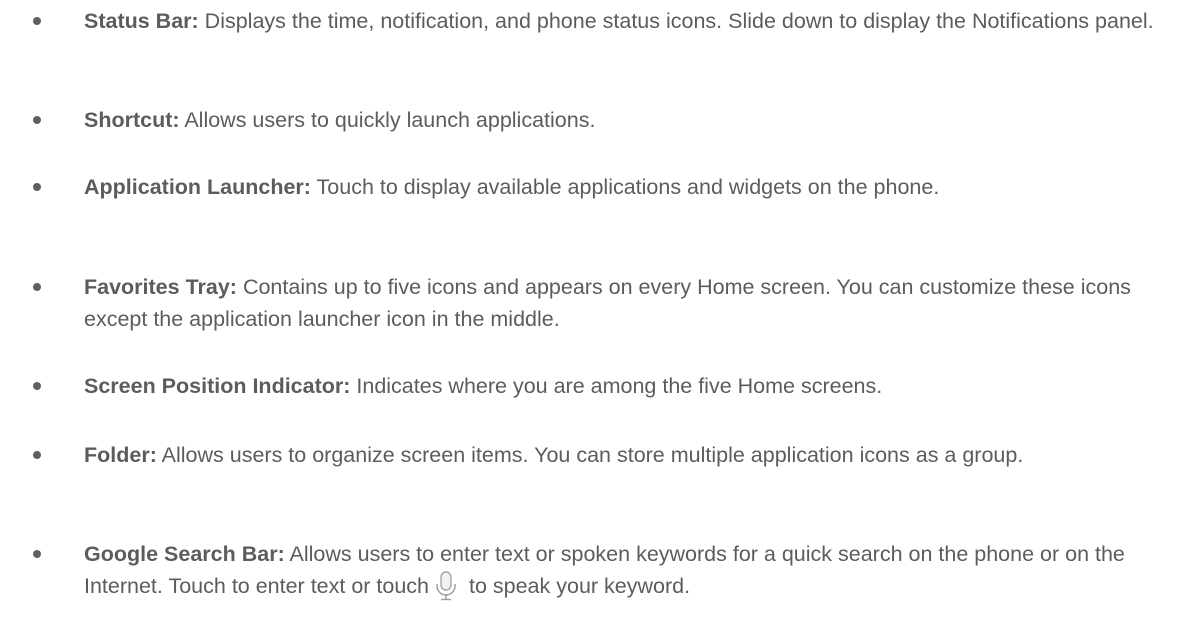 The height and width of the screenshot is (642, 1201). I want to click on list-item-term: Favorites Tray:, so click(160, 287).